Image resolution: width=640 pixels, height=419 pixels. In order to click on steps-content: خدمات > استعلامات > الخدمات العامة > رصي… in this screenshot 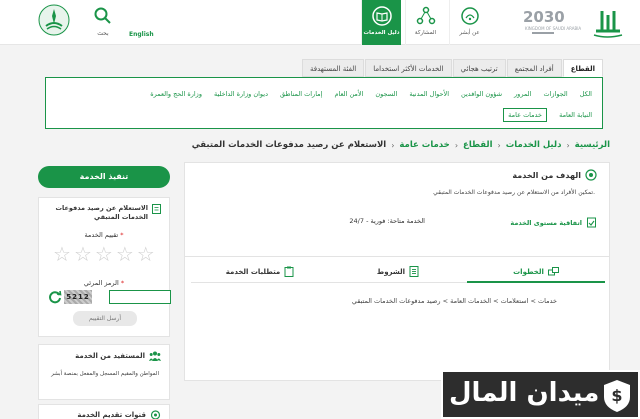, I will do `click(454, 301)`.